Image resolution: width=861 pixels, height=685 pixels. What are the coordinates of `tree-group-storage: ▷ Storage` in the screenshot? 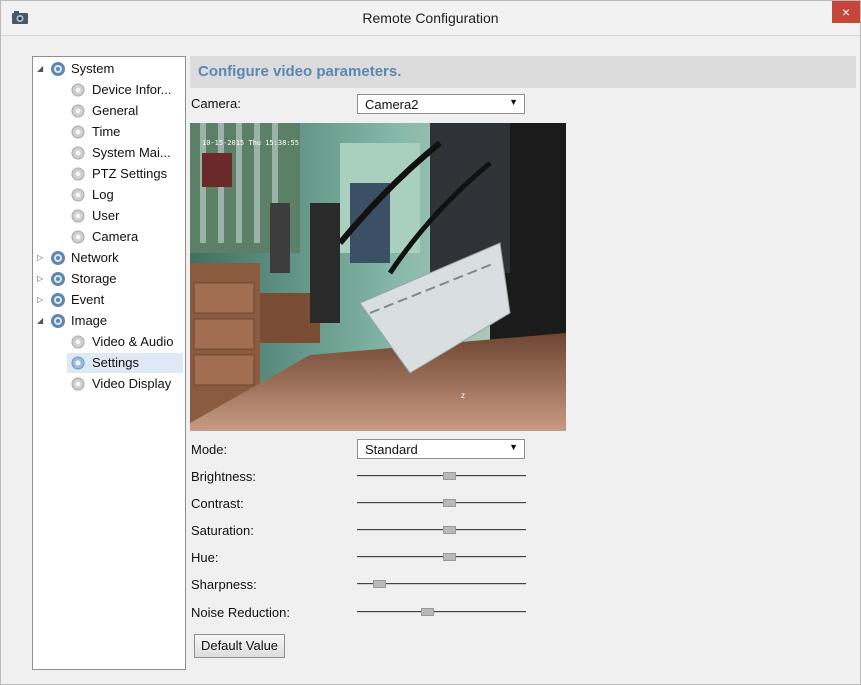 It's located at (108, 279).